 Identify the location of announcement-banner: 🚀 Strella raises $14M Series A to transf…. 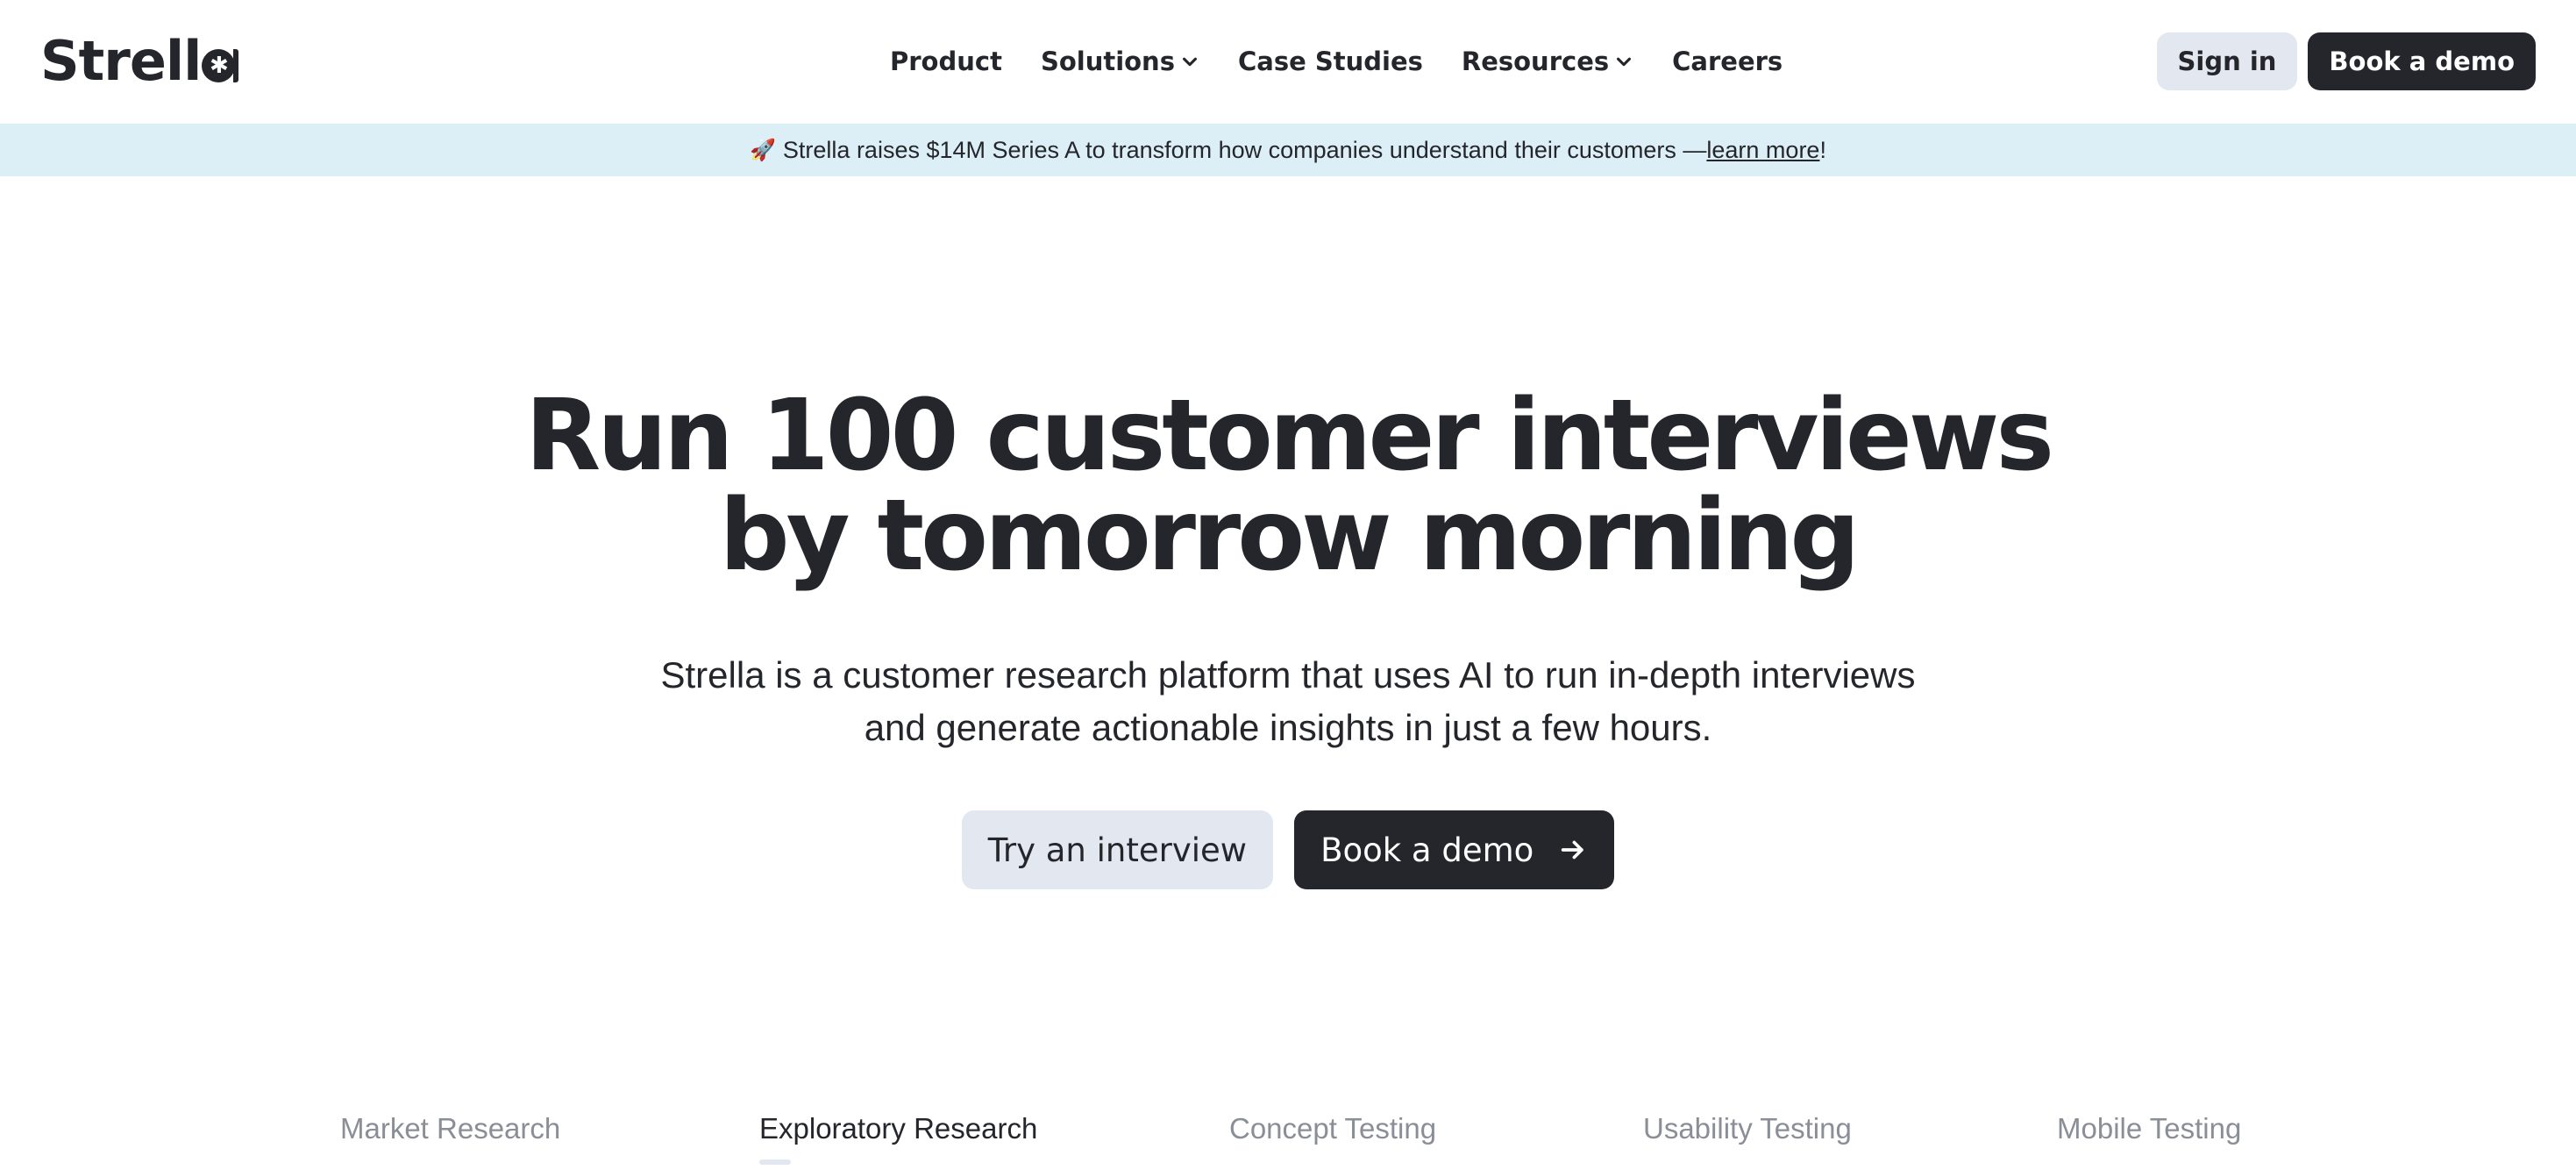
(1288, 150).